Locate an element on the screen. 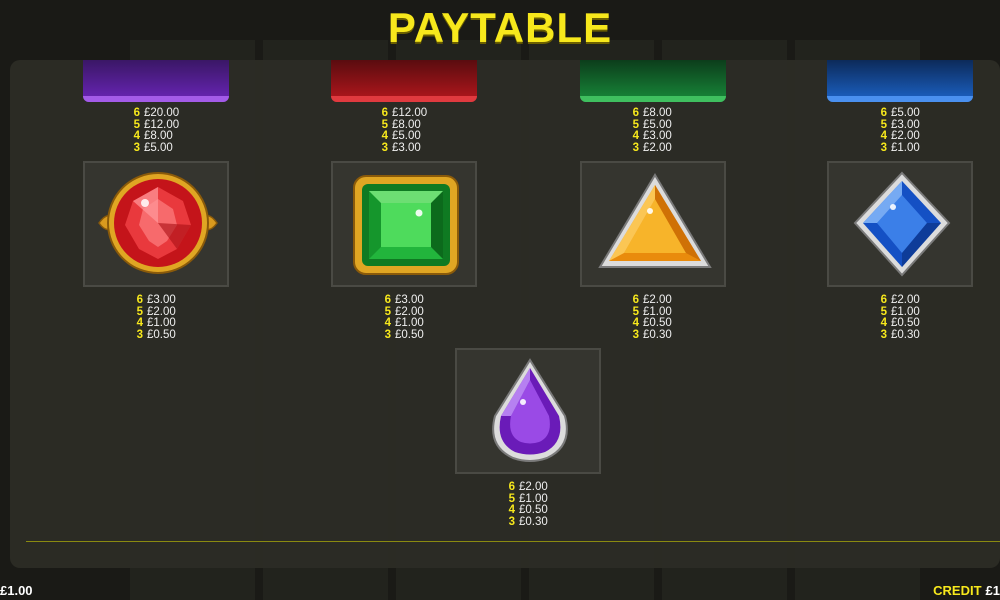  pay-list-purple-drop: 6 £2.00 5 £1.00 4 £0.50 3 £0.30 is located at coordinates (525, 505).